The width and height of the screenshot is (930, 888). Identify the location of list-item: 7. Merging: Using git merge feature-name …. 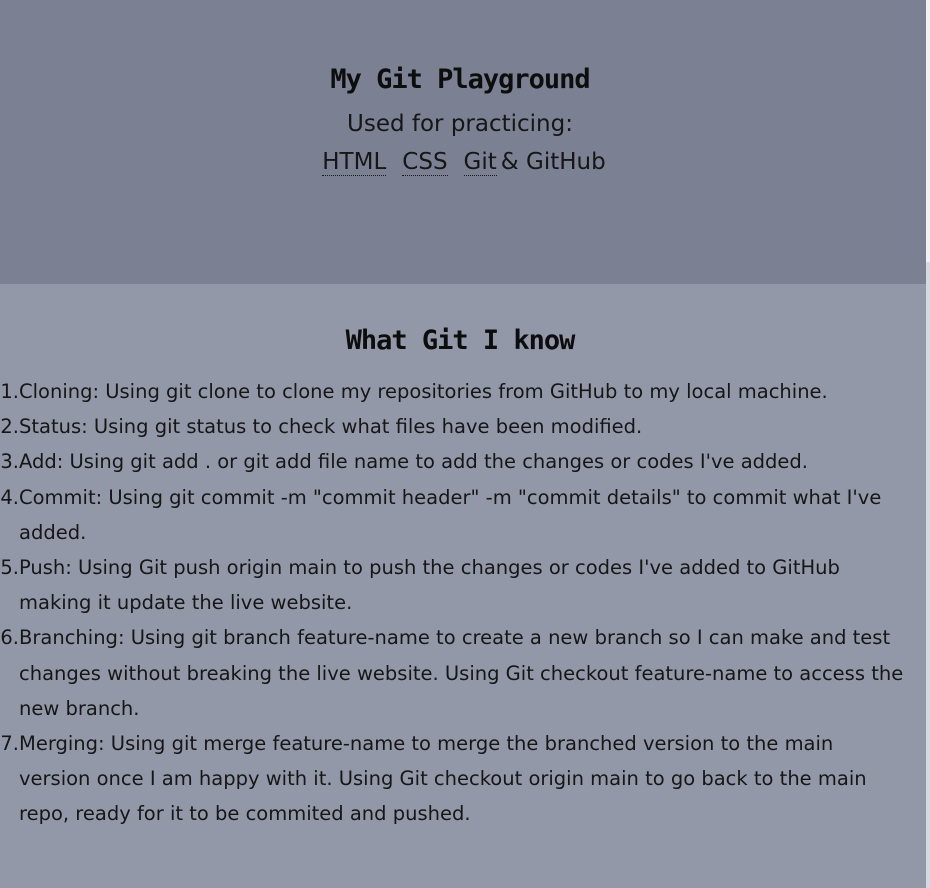
(452, 779).